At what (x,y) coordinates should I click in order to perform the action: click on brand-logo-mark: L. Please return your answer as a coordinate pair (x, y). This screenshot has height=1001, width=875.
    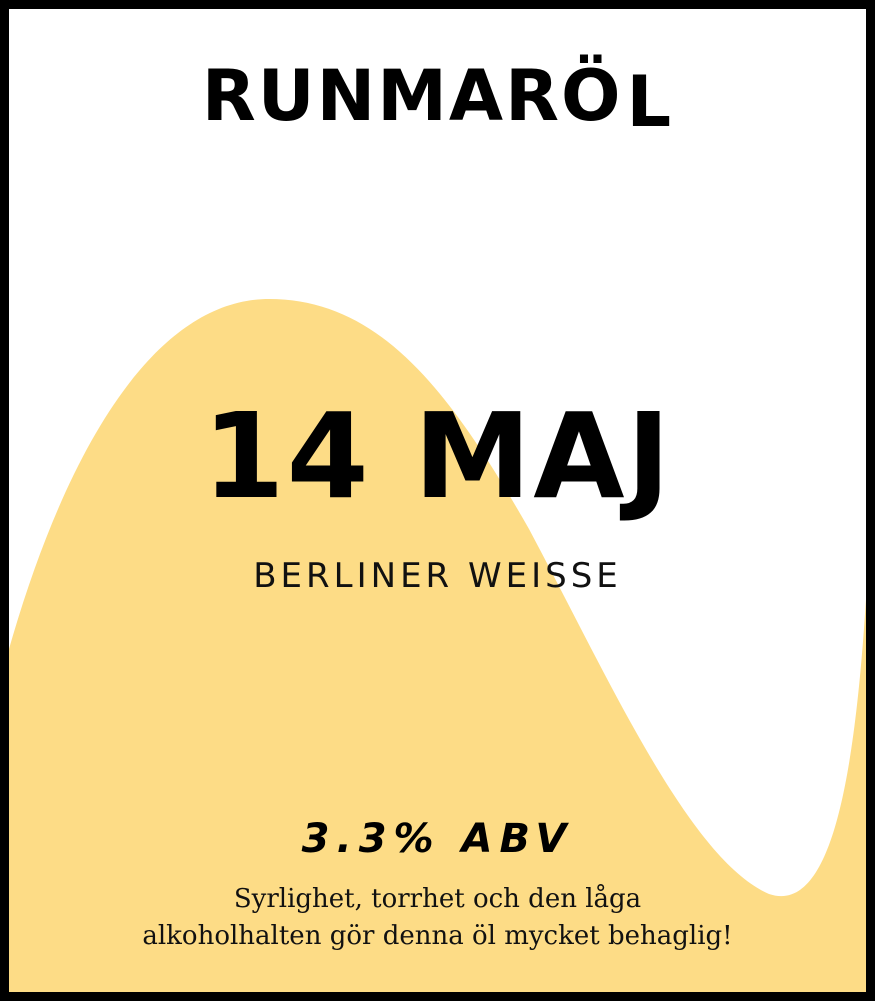
    Looking at the image, I should click on (650, 102).